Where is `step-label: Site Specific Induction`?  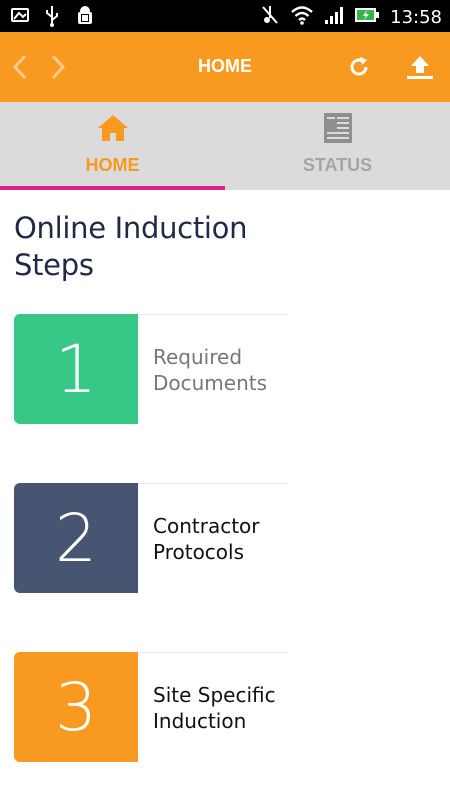
step-label: Site Specific Induction is located at coordinates (214, 707).